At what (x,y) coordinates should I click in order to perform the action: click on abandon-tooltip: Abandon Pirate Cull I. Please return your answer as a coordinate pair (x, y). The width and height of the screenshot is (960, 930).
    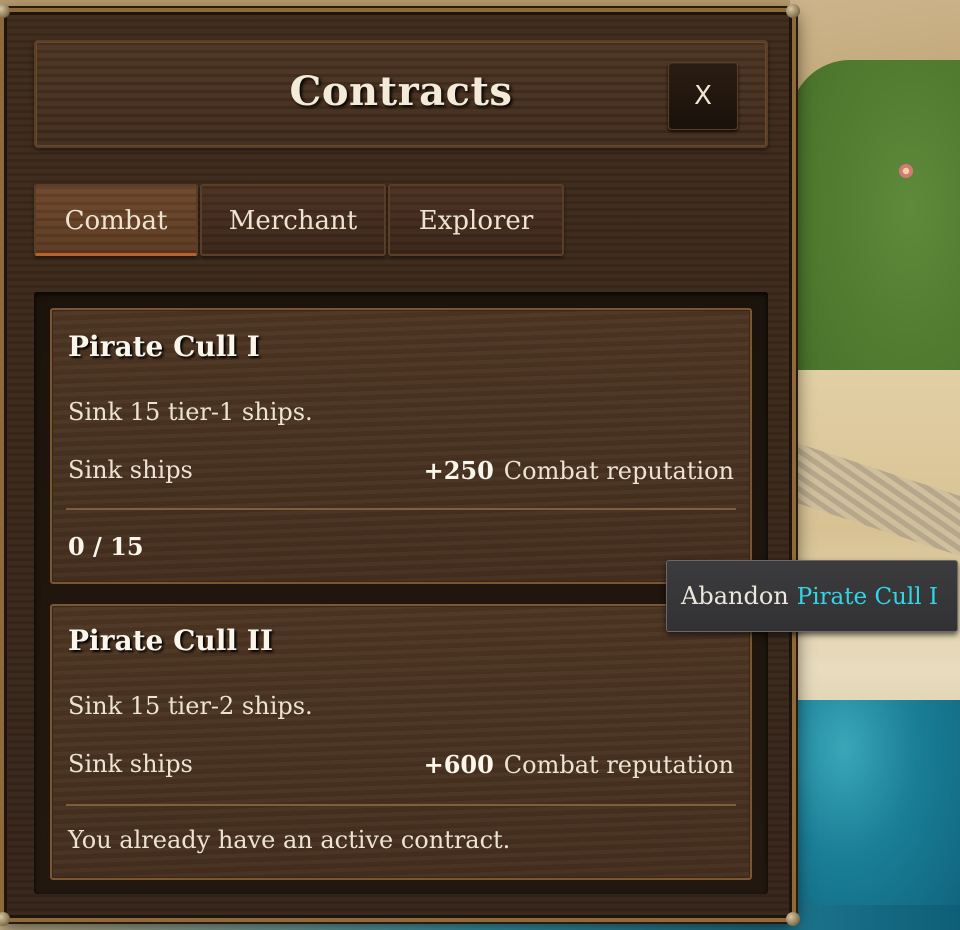
    Looking at the image, I should click on (812, 596).